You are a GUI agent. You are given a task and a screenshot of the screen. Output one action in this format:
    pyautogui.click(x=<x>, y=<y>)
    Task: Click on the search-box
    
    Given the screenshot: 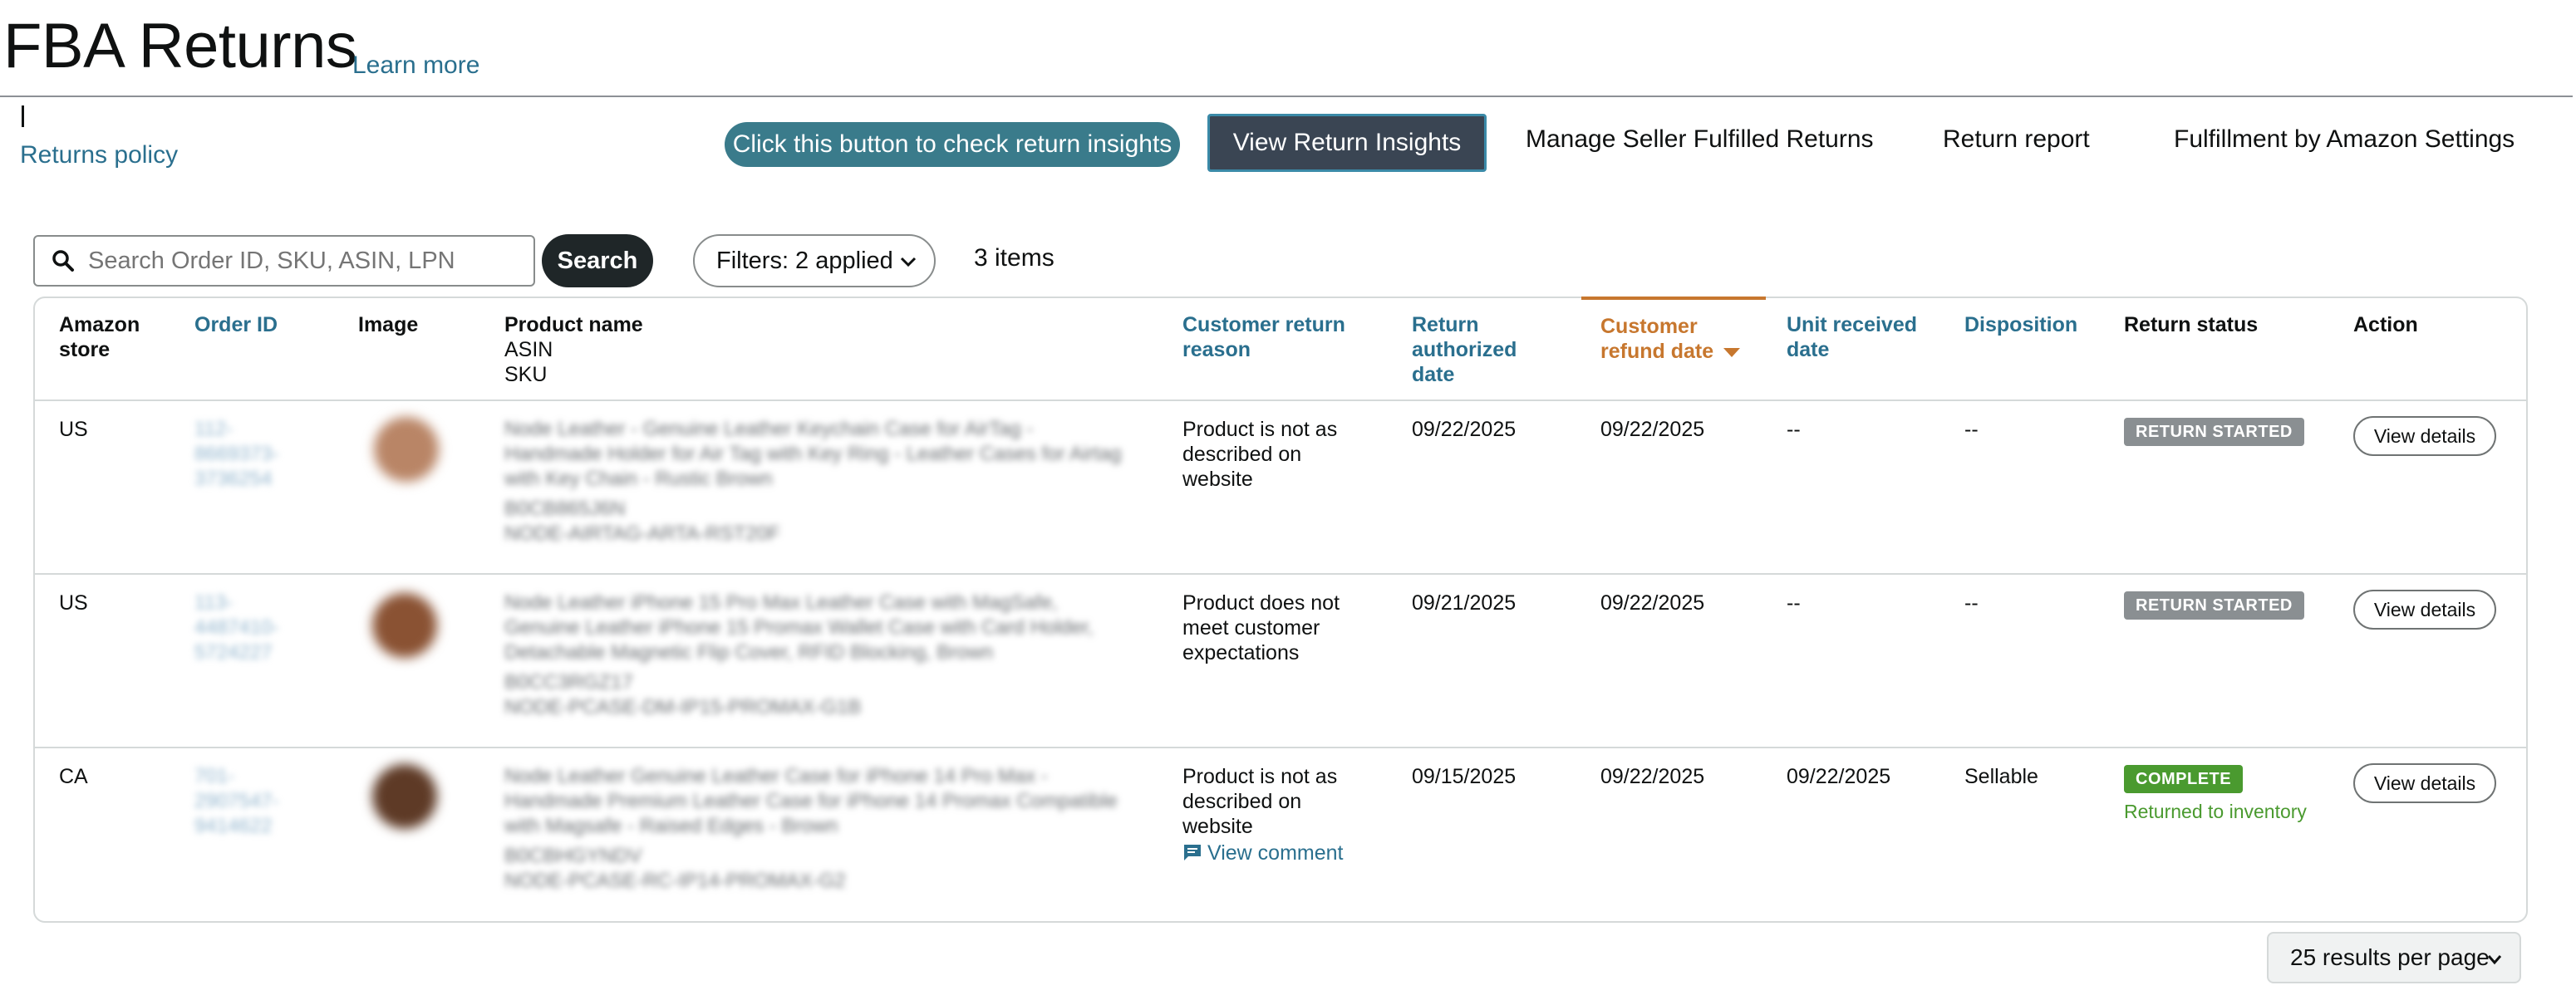 What is the action you would take?
    pyautogui.click(x=284, y=261)
    